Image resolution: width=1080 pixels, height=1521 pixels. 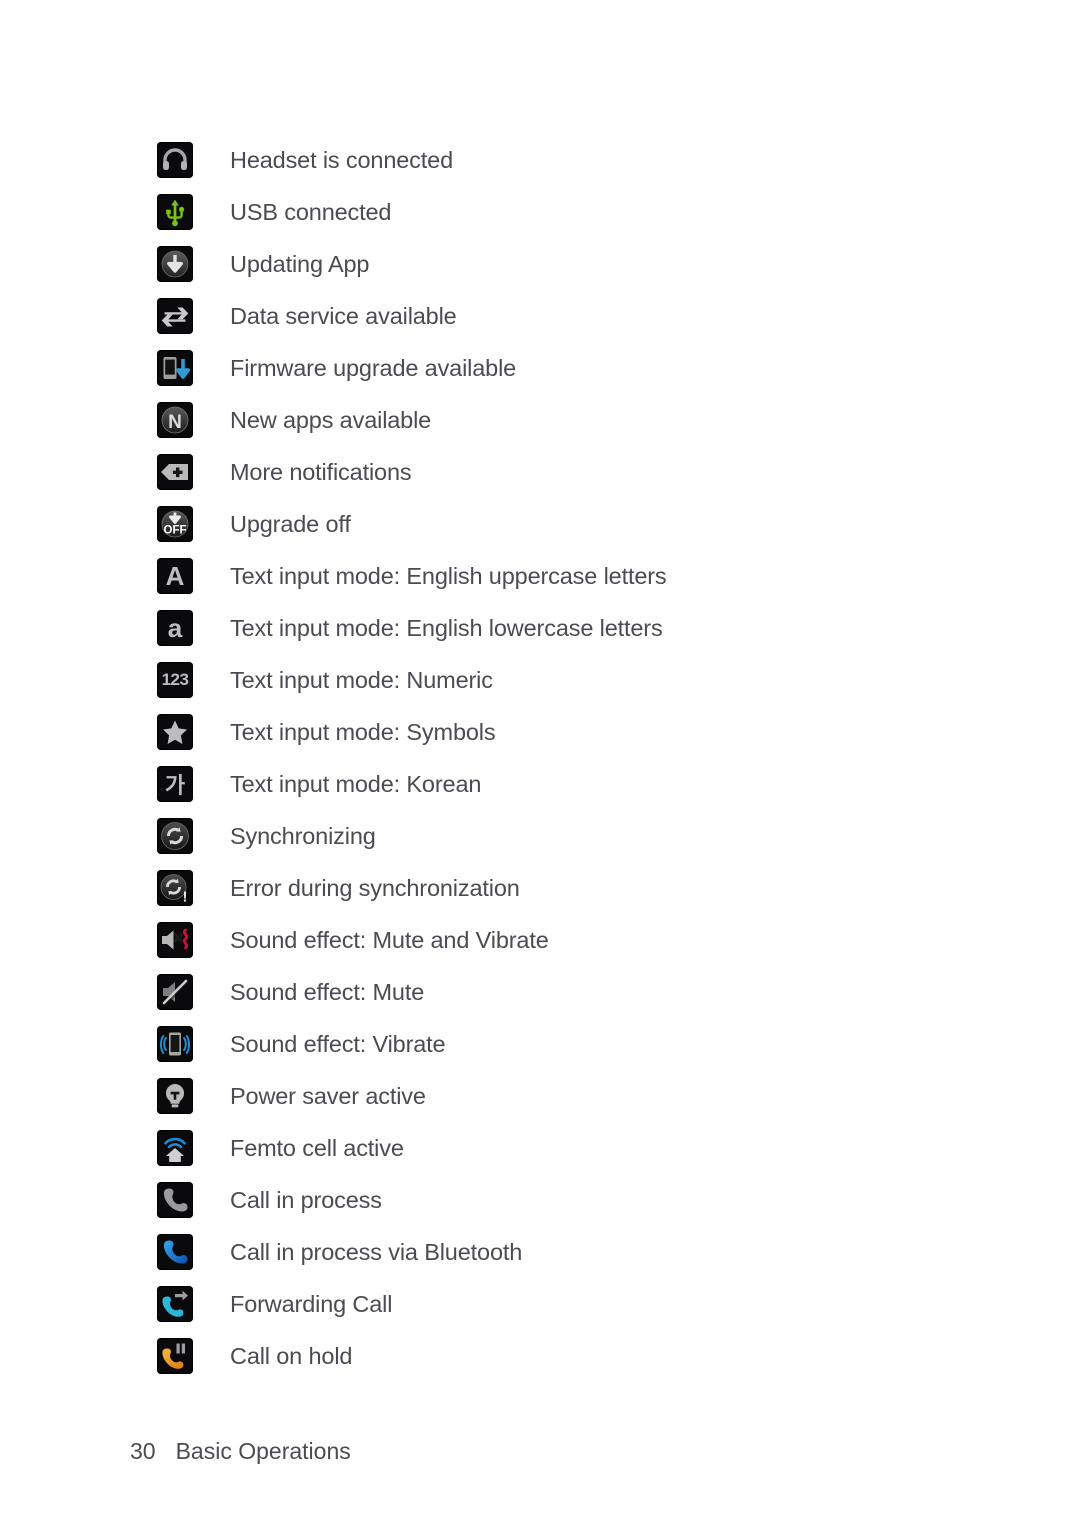 I want to click on status-icon-row: Femto cell active, so click(x=587, y=1148).